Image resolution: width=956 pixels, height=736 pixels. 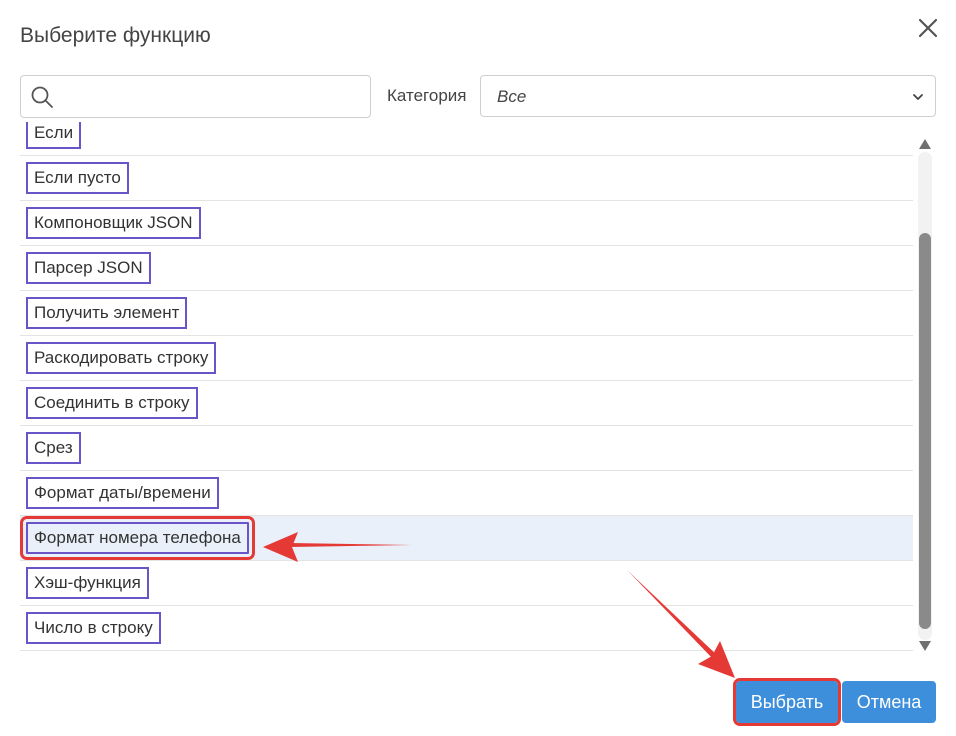 I want to click on triangle-down-icon, so click(x=925, y=646).